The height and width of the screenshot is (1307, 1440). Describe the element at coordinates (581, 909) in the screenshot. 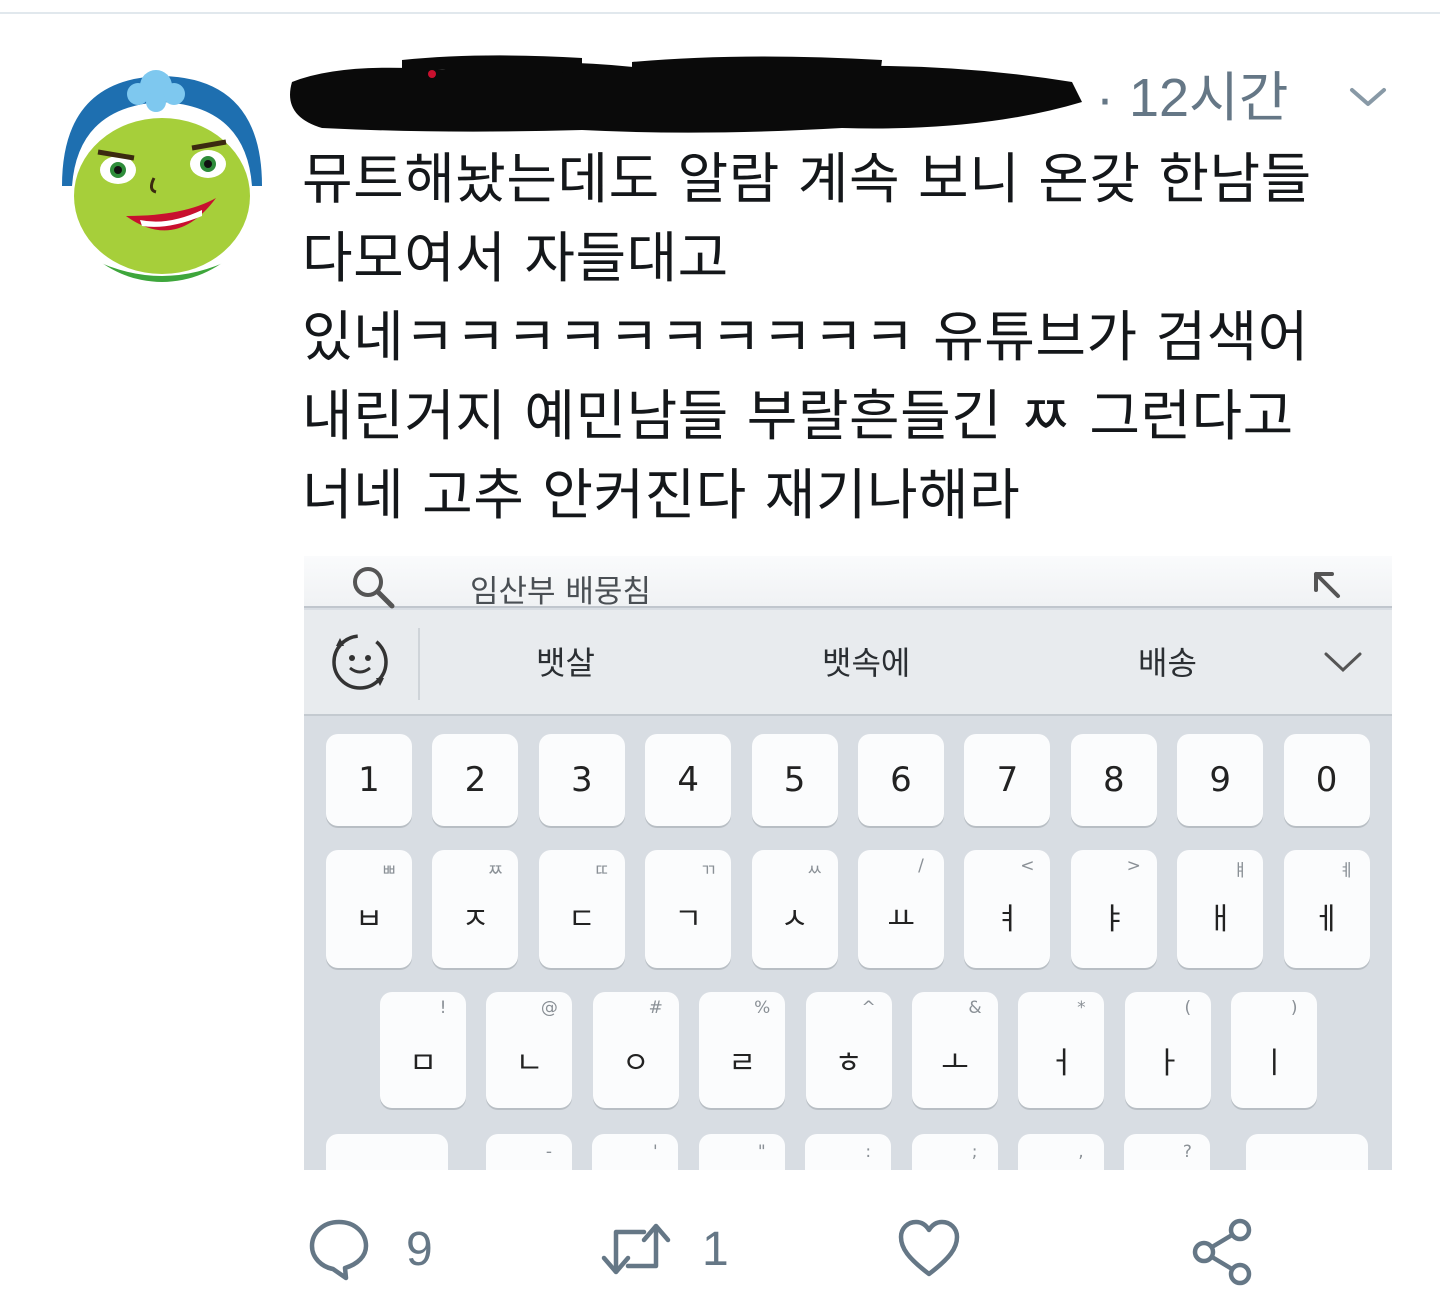

I see `keyboard-key: ㄸㄷ` at that location.